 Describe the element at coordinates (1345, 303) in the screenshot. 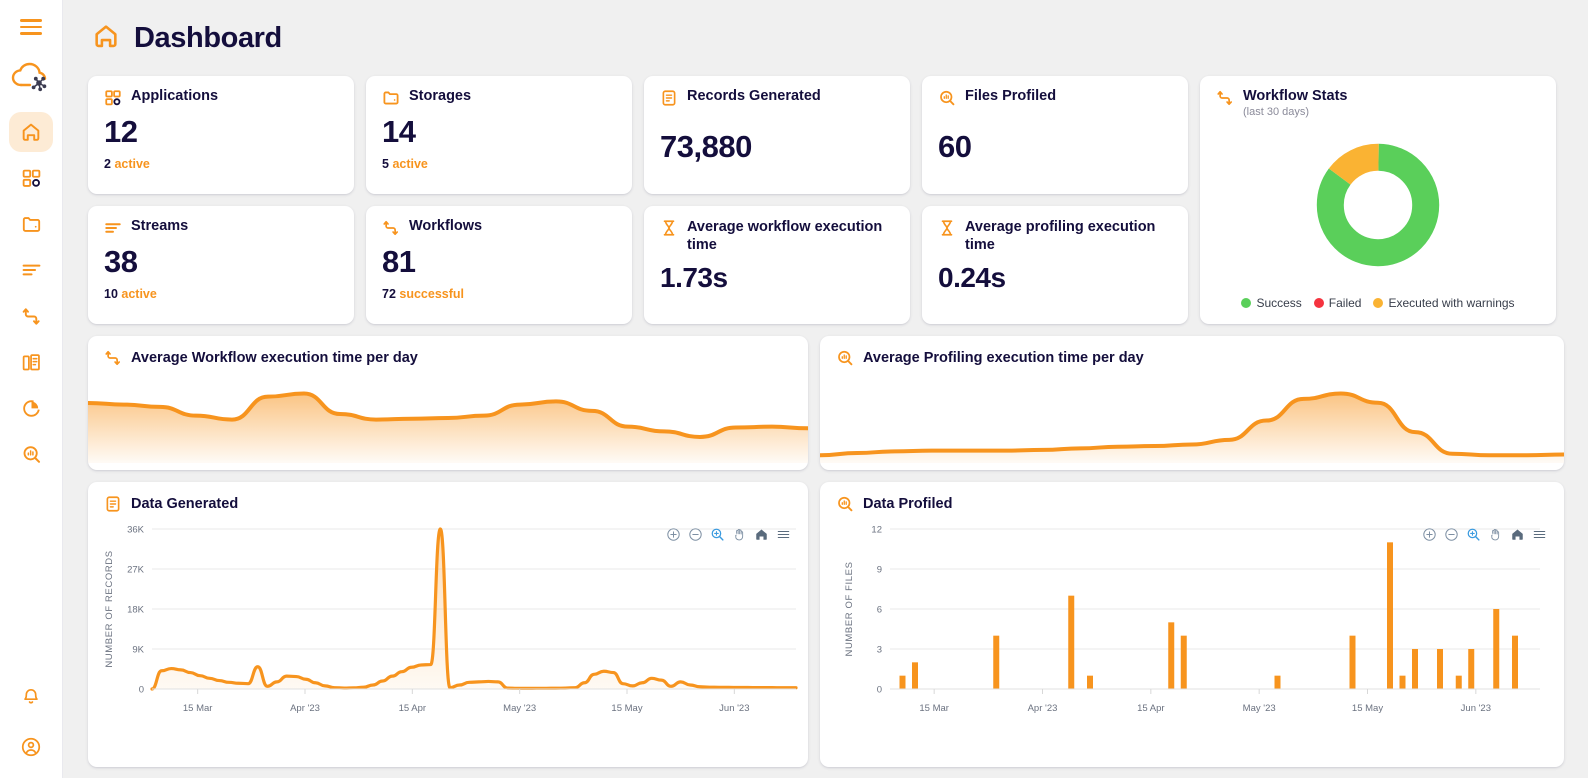

I see `legend-label-failed: Failed` at that location.